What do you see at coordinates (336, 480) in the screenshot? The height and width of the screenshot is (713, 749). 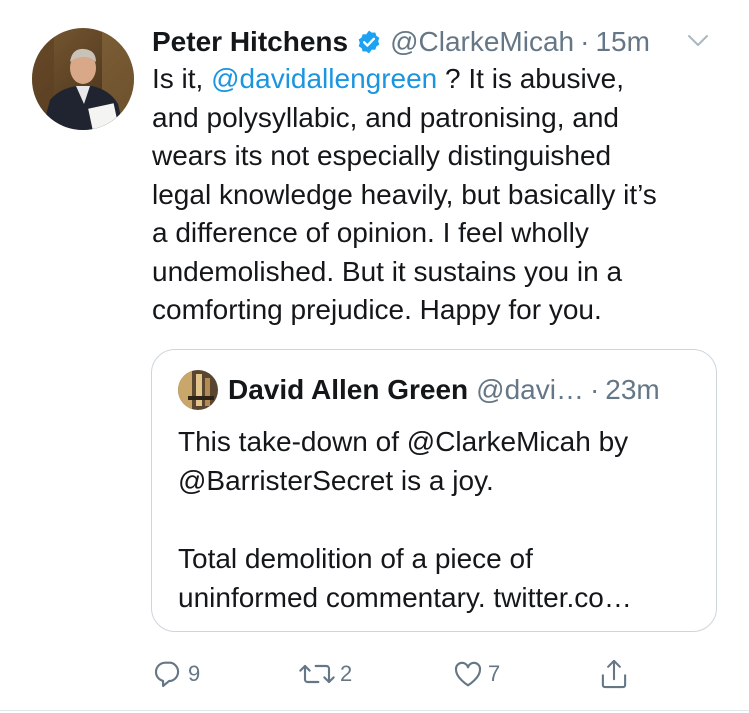 I see `quoted-text-line: @BarristerSecret is a joy.` at bounding box center [336, 480].